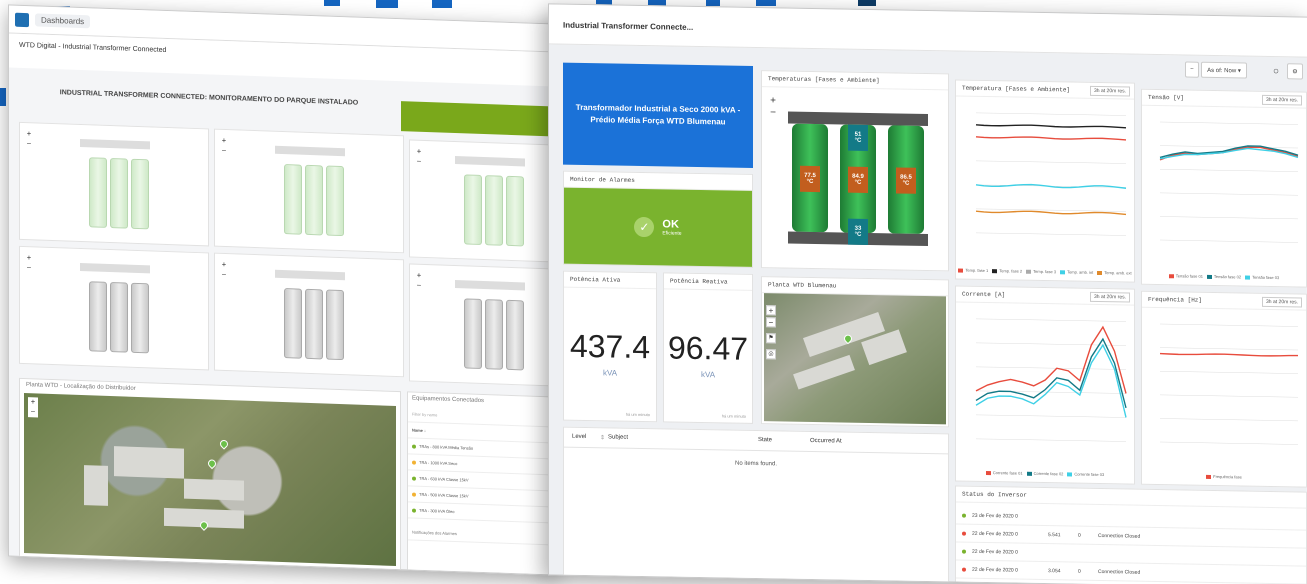 Image resolution: width=1307 pixels, height=584 pixels. I want to click on current-line-chart, so click(1051, 380).